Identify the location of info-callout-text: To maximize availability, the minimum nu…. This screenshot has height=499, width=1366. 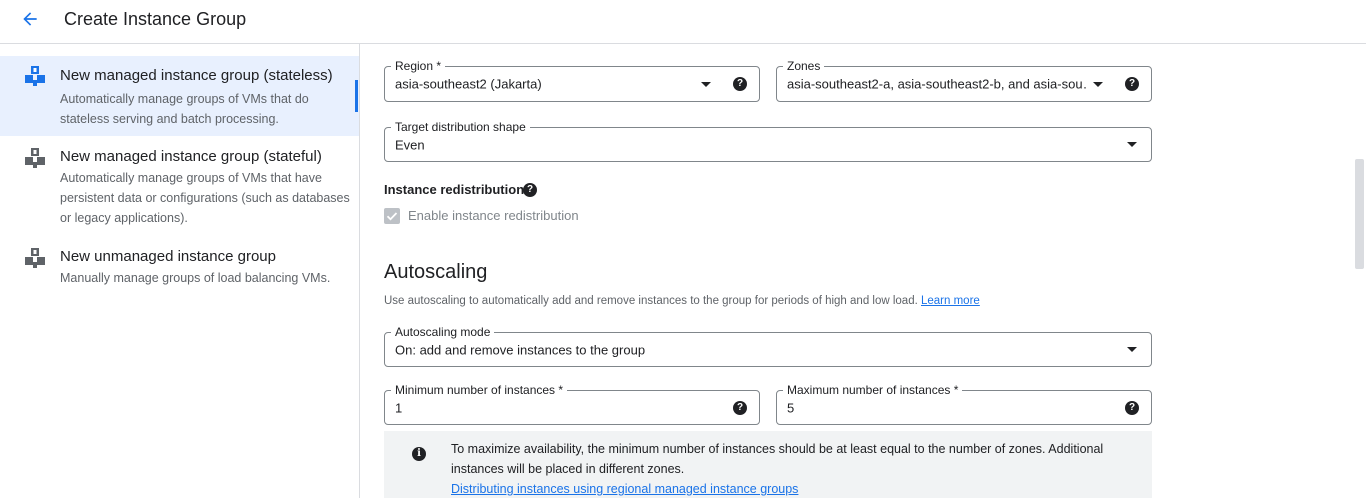
(796, 469).